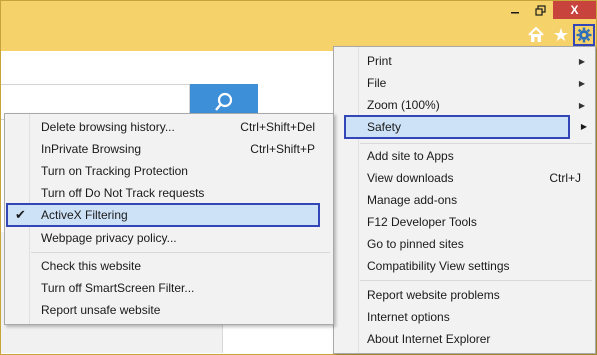 The height and width of the screenshot is (355, 597). What do you see at coordinates (384, 127) in the screenshot?
I see `menu-item-label: Safety` at bounding box center [384, 127].